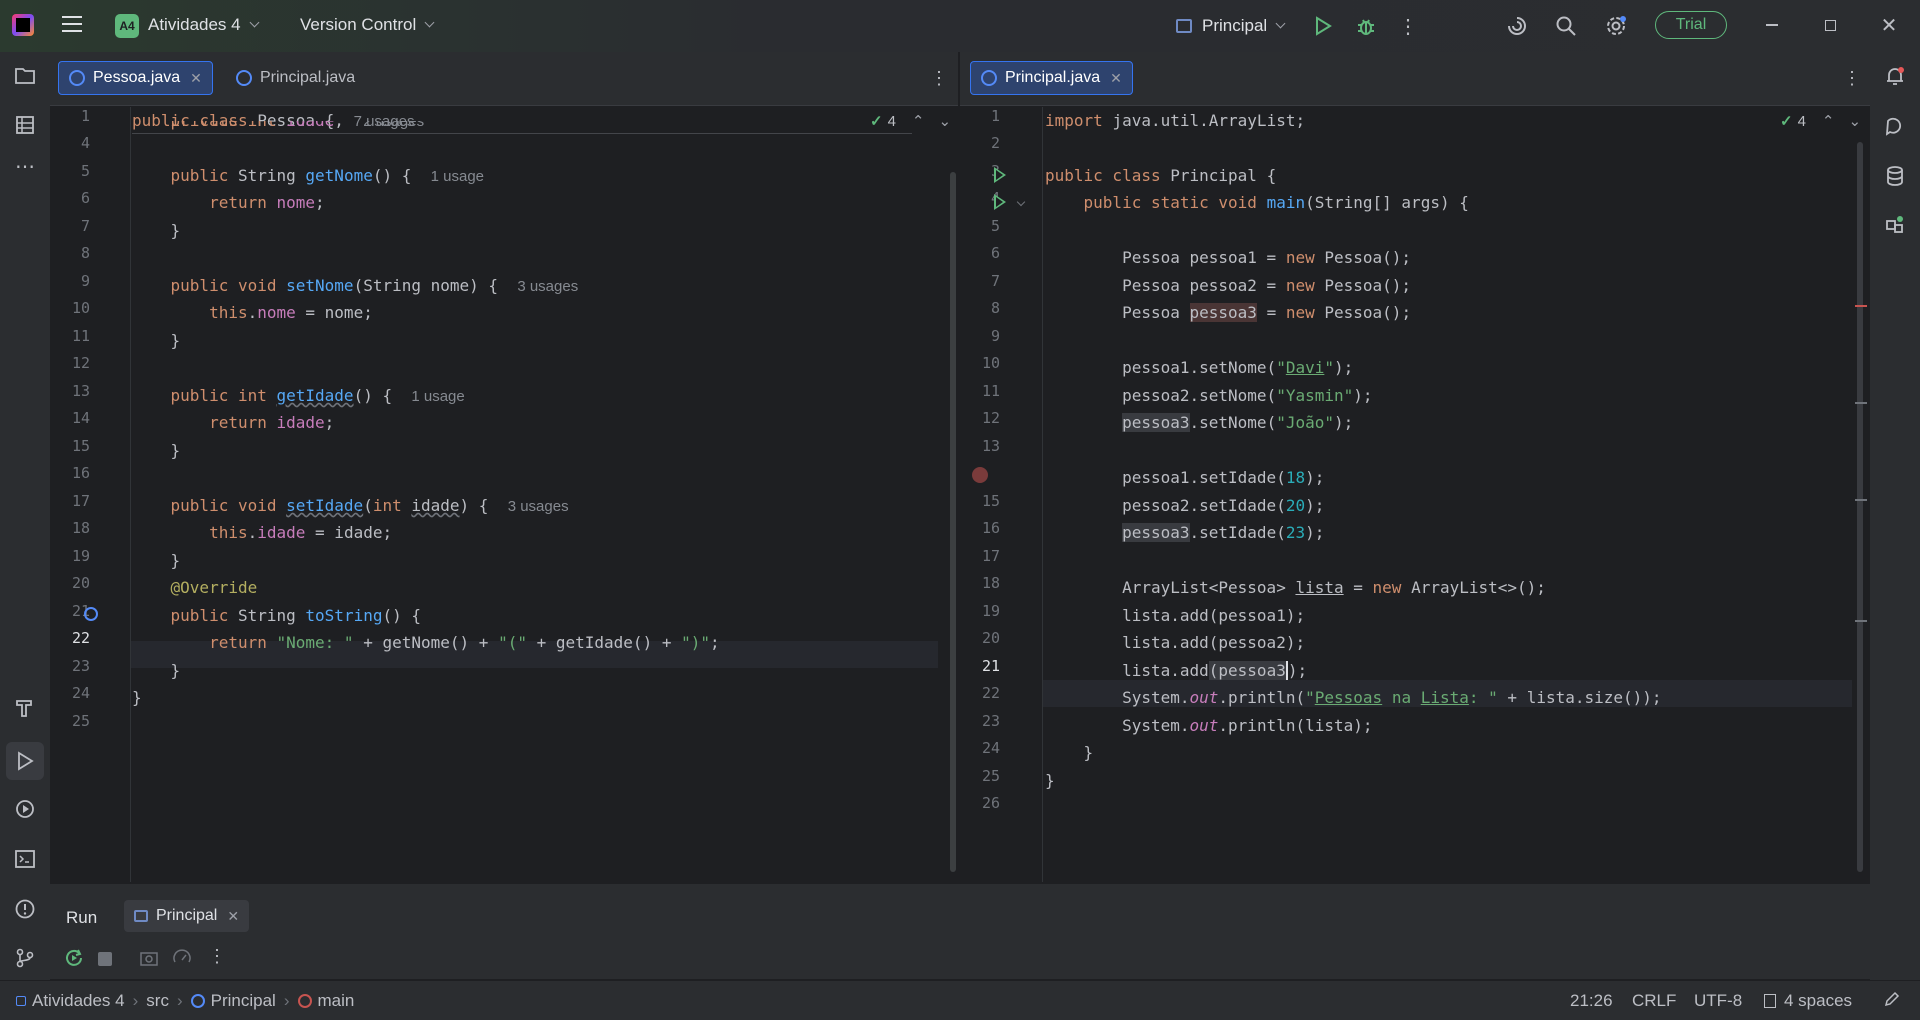 The image size is (1920, 1020). I want to click on code-line: this.nome = nome;, so click(291, 312).